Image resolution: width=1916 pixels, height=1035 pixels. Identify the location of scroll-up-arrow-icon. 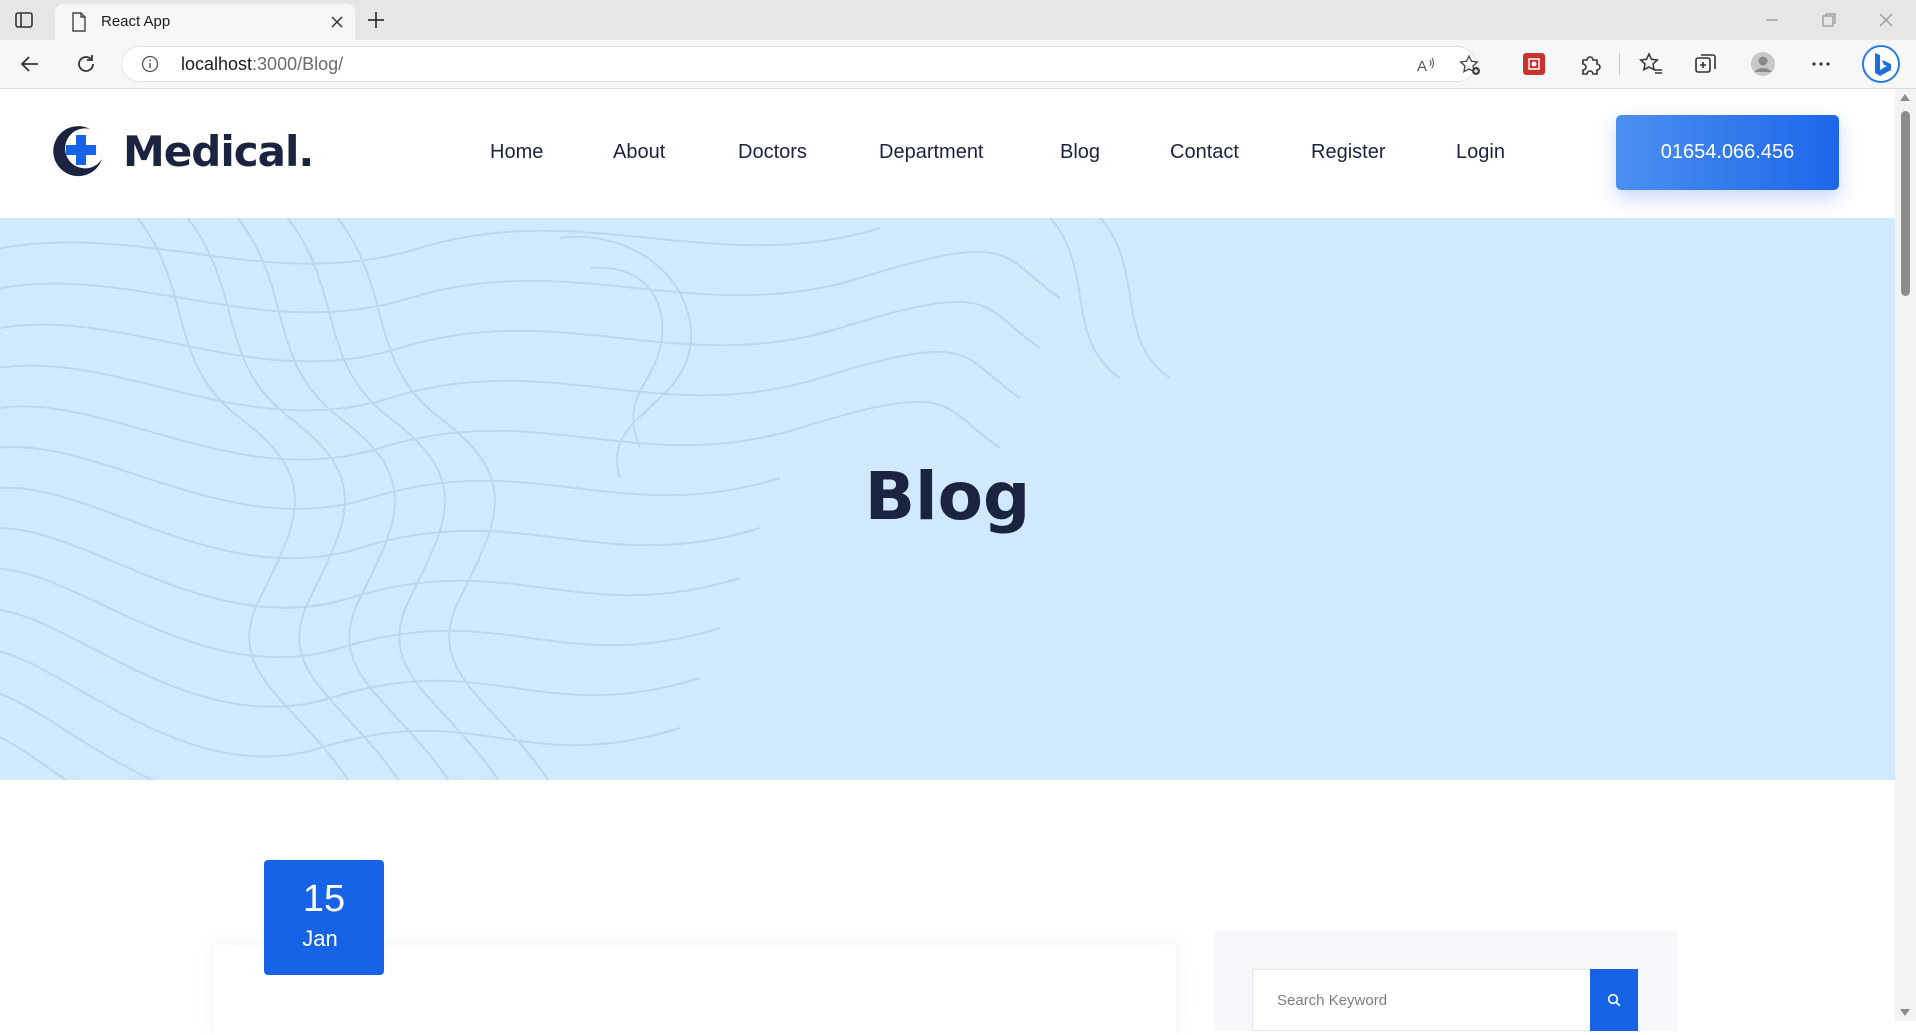
(1905, 97).